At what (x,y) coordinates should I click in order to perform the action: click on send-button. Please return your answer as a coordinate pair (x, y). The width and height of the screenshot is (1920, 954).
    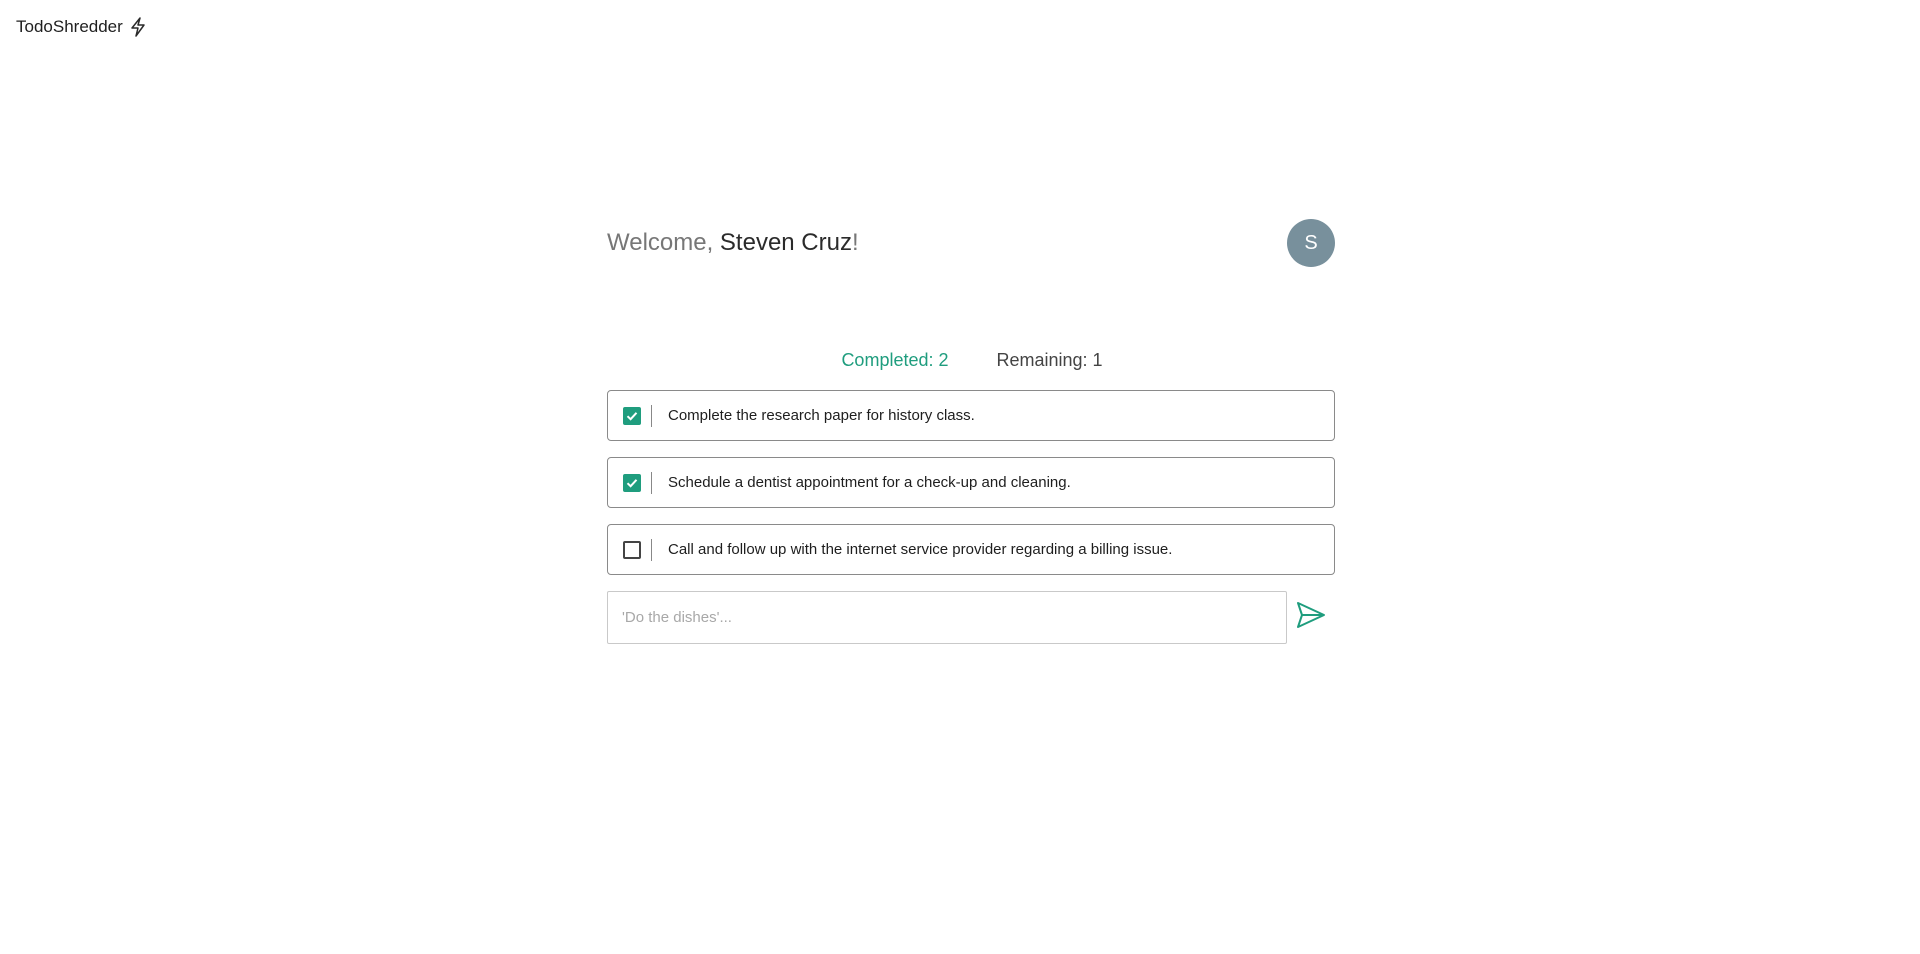
    Looking at the image, I should click on (1311, 618).